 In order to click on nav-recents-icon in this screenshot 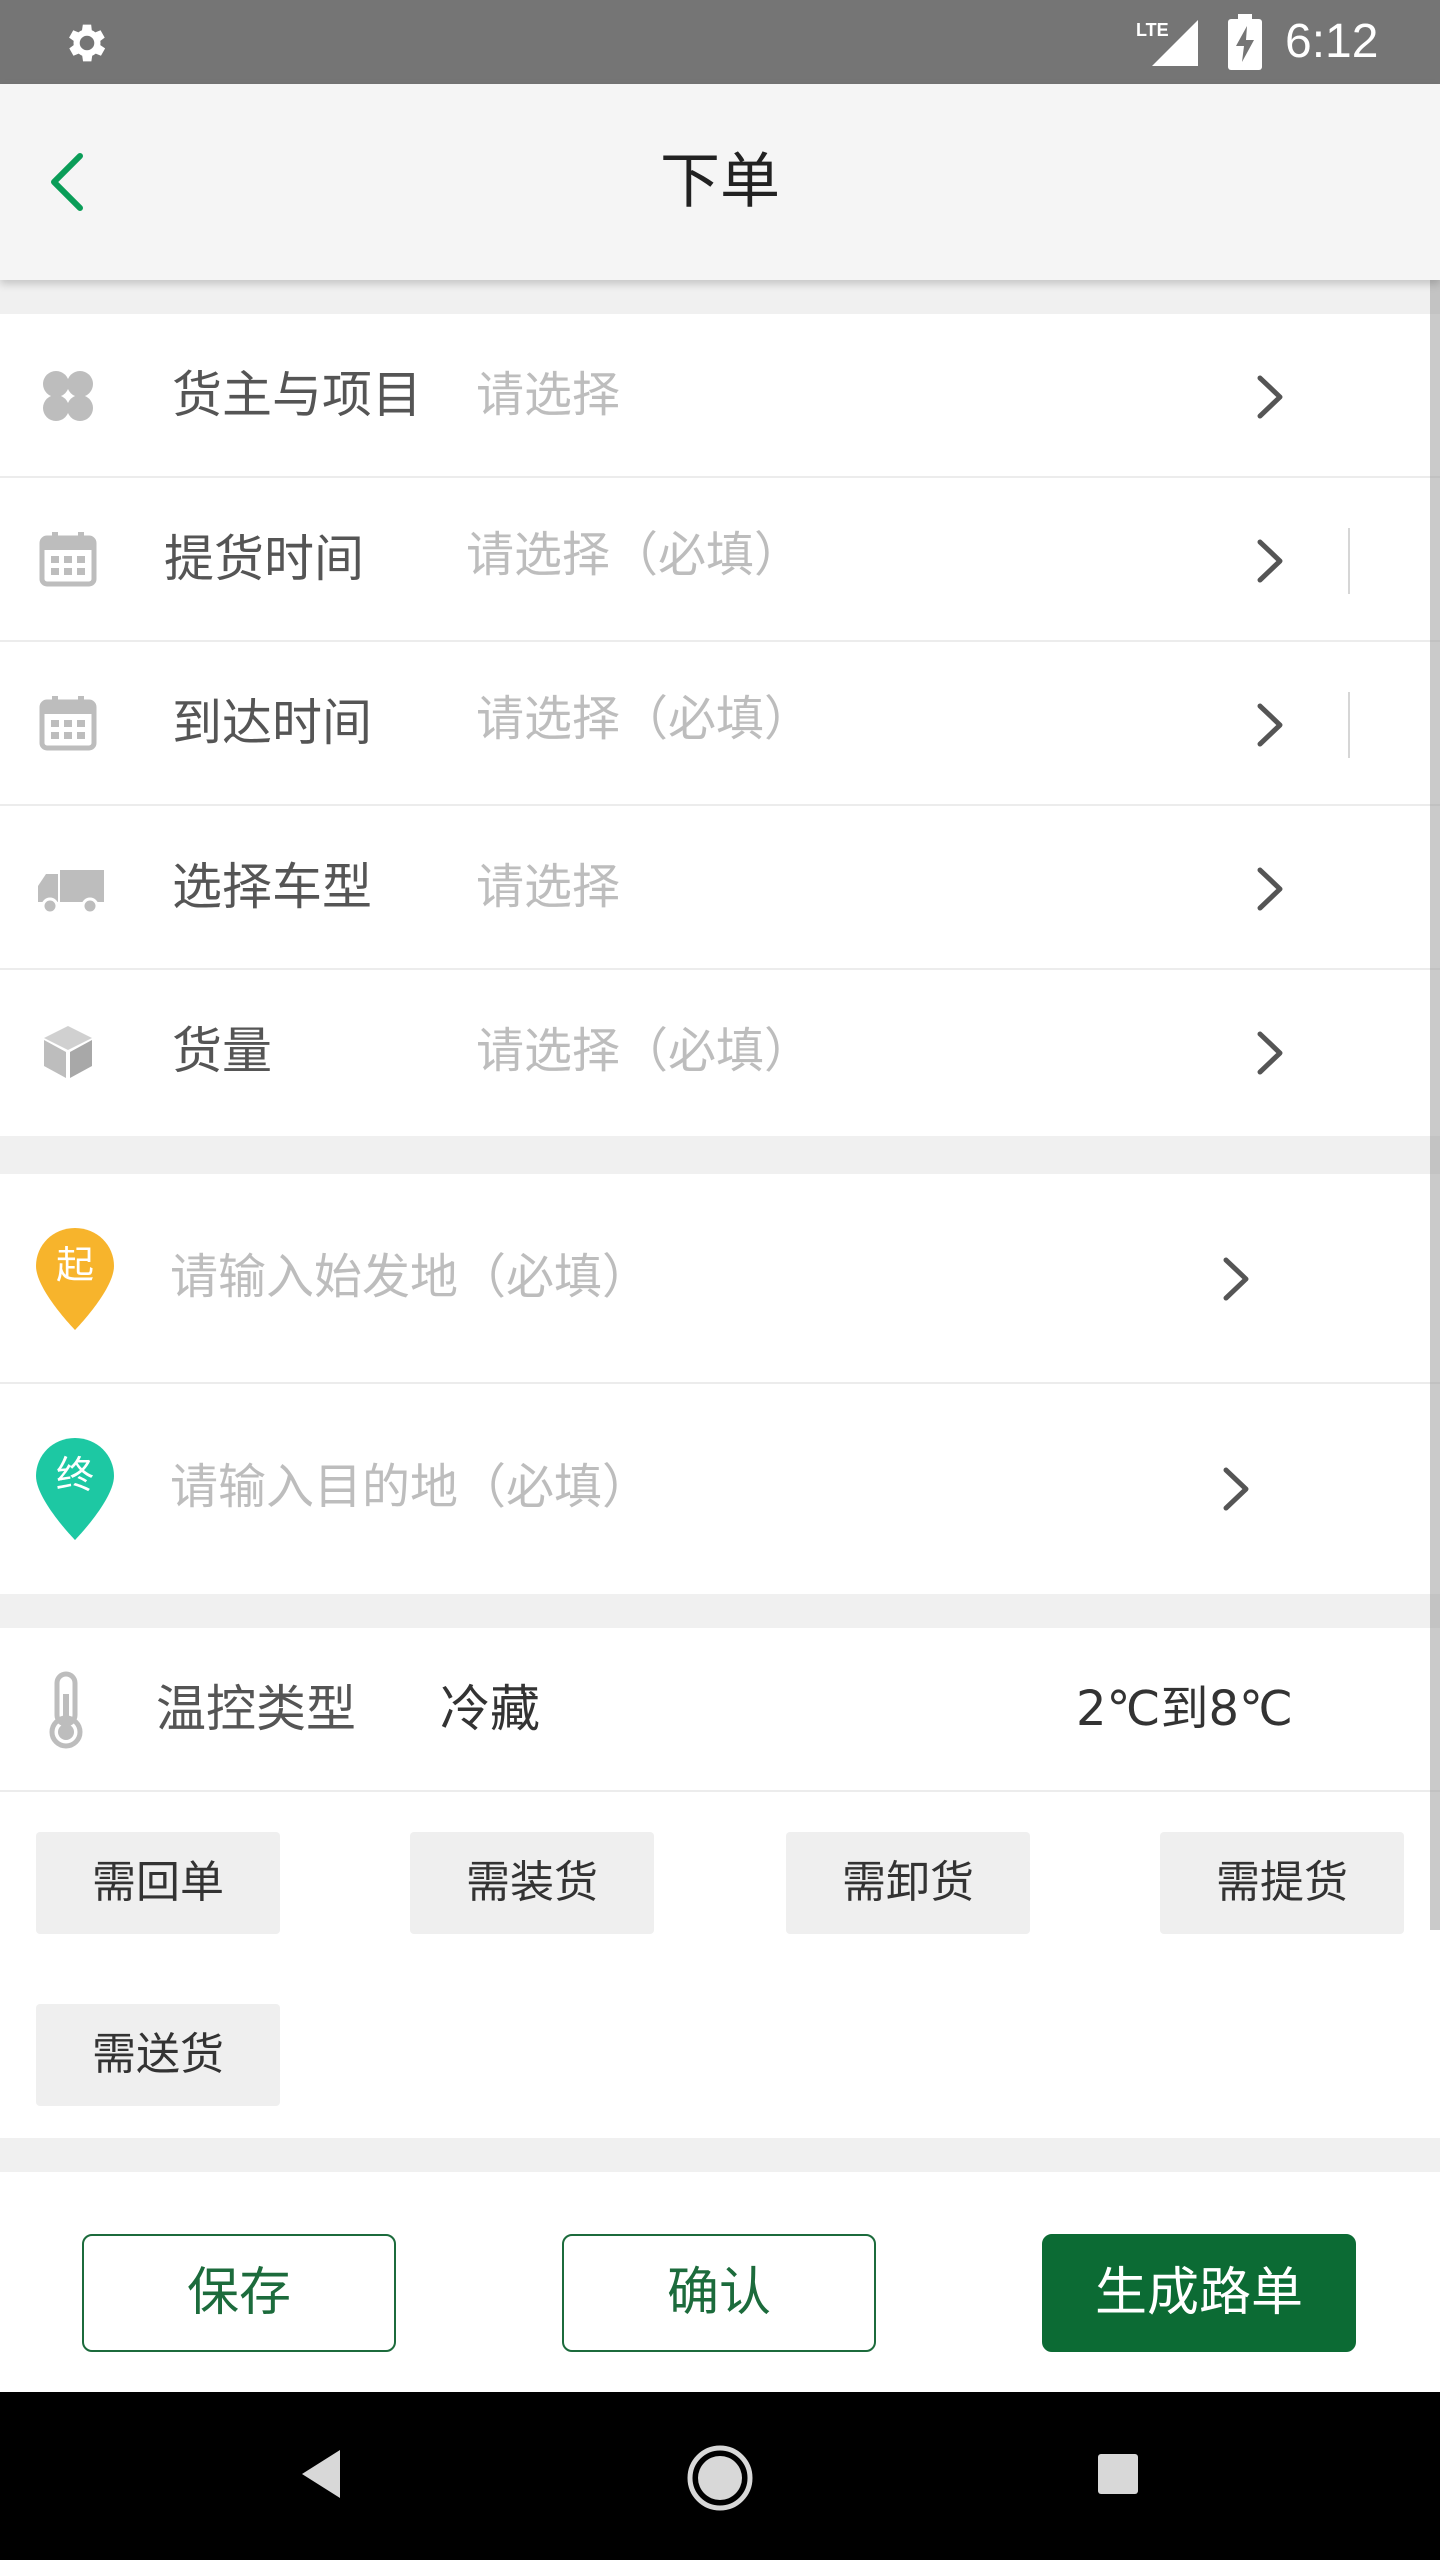, I will do `click(1118, 2474)`.